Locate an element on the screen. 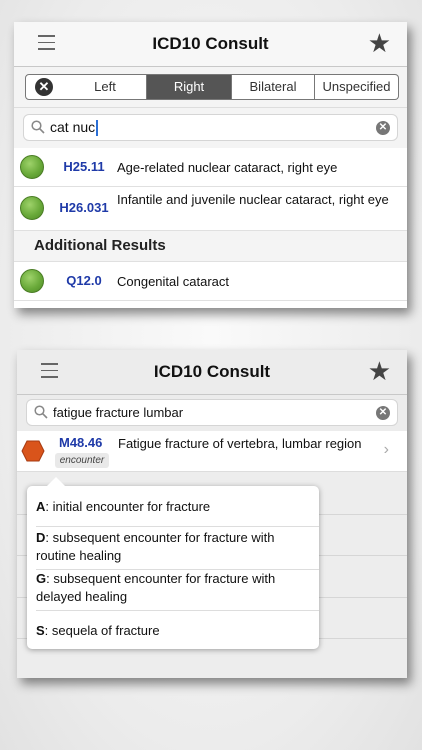  search-input: cat nuc ✕ is located at coordinates (210, 127).